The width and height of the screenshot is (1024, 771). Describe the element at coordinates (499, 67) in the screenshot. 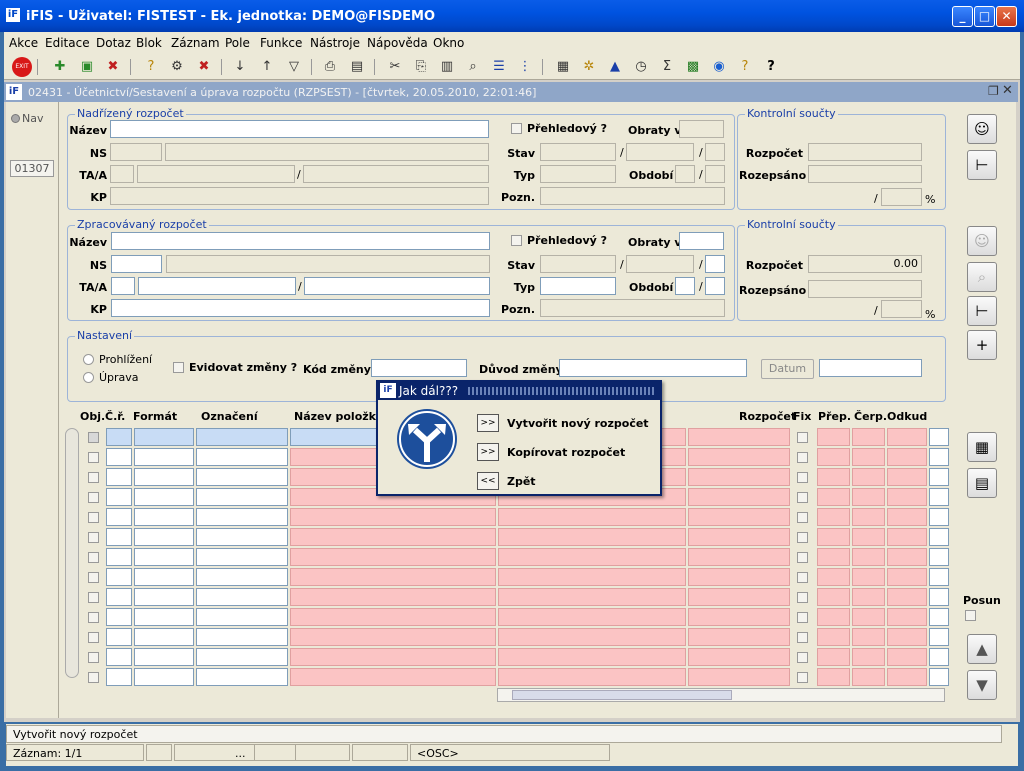

I see `list-icon: ☰` at that location.